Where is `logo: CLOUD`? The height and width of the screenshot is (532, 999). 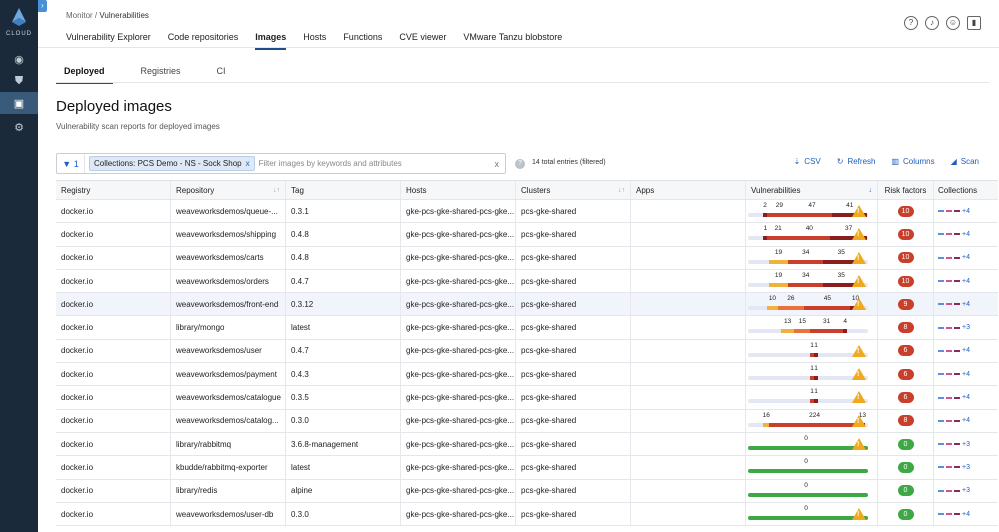
logo: CLOUD is located at coordinates (19, 22).